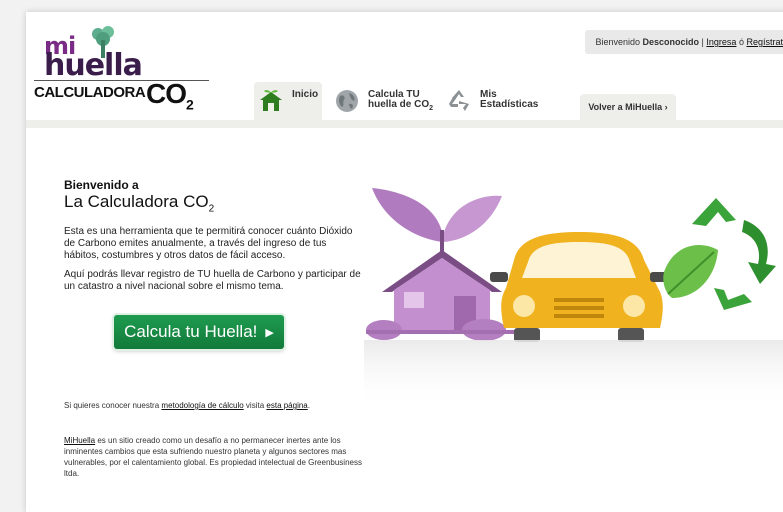 The height and width of the screenshot is (512, 783). Describe the element at coordinates (90, 92) in the screenshot. I see `logo-calculadora: CALCULADORA` at that location.